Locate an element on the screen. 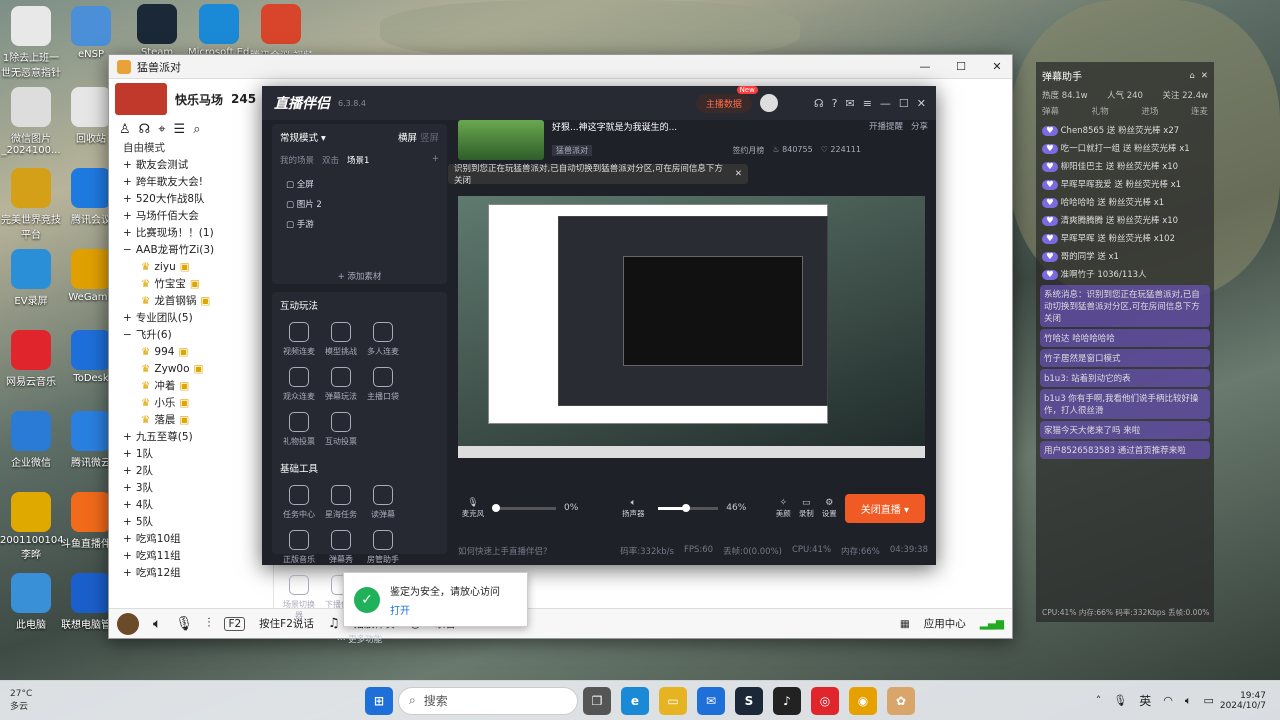 Image resolution: width=1280 pixels, height=720 pixels. top-desktop-icon: Microsoft Edge is located at coordinates (219, 31).